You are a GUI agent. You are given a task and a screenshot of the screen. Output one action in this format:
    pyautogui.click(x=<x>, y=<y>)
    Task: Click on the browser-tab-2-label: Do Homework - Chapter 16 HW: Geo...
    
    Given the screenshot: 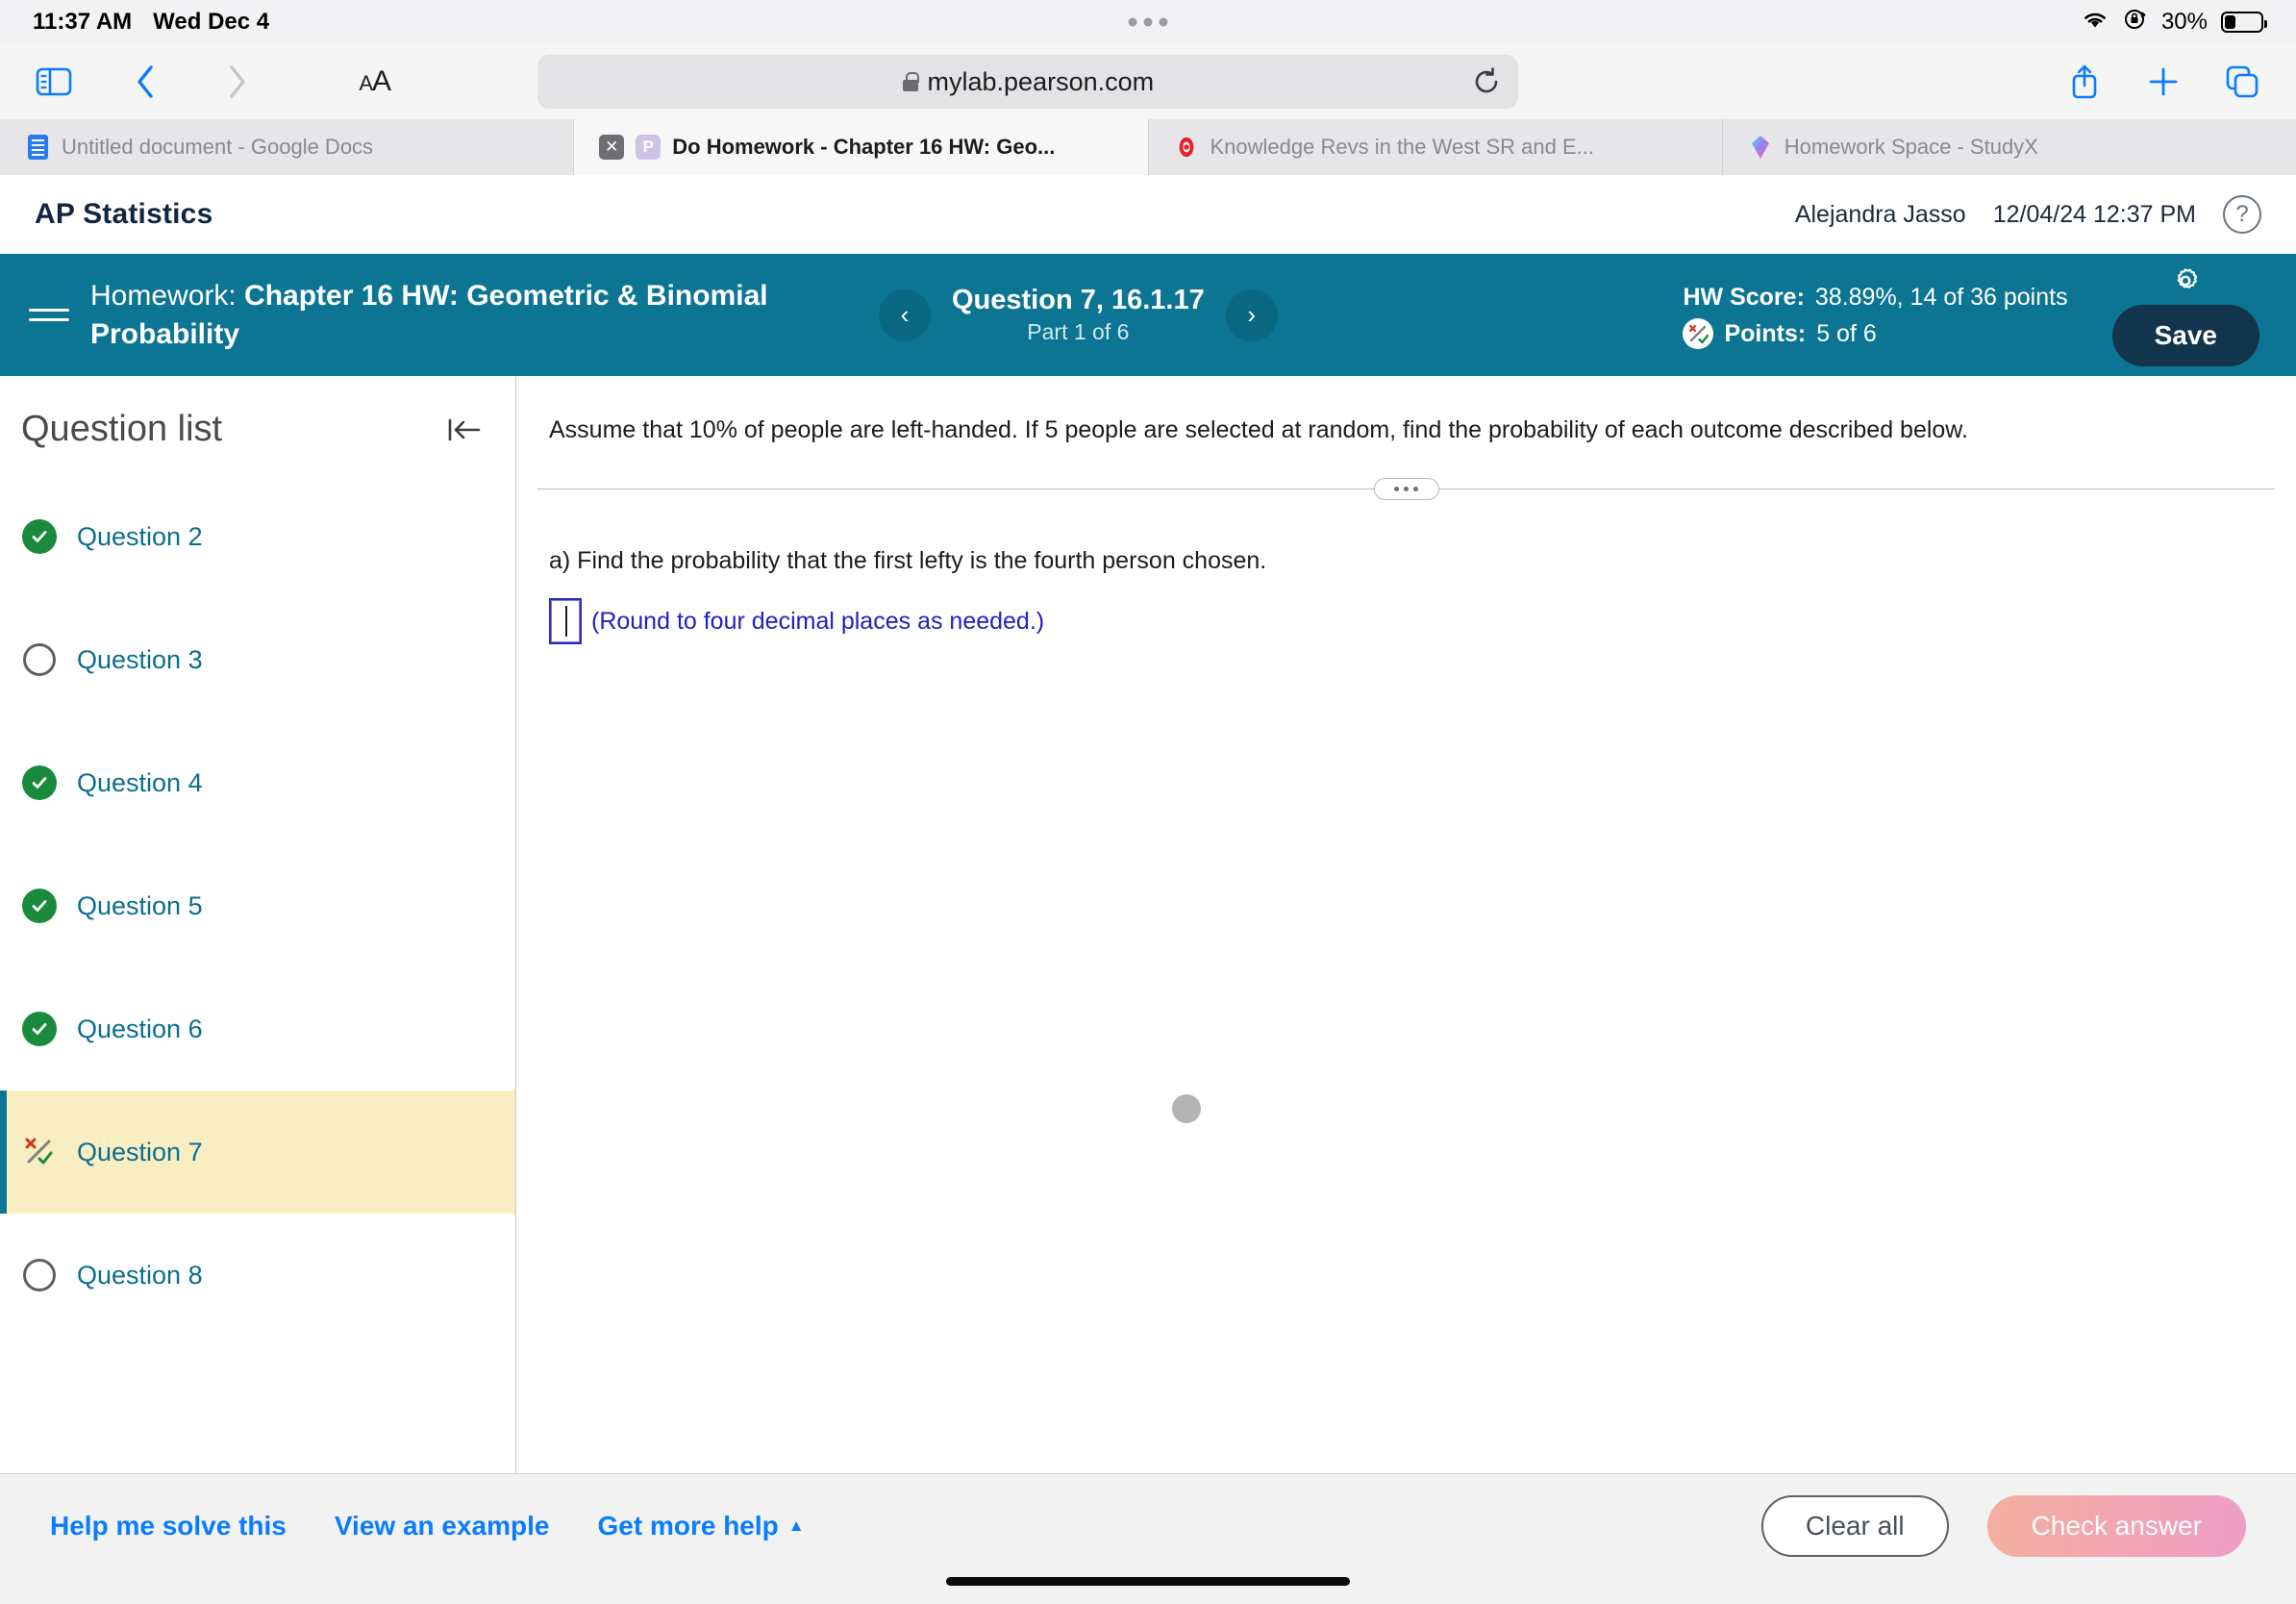 What is the action you would take?
    pyautogui.click(x=864, y=147)
    